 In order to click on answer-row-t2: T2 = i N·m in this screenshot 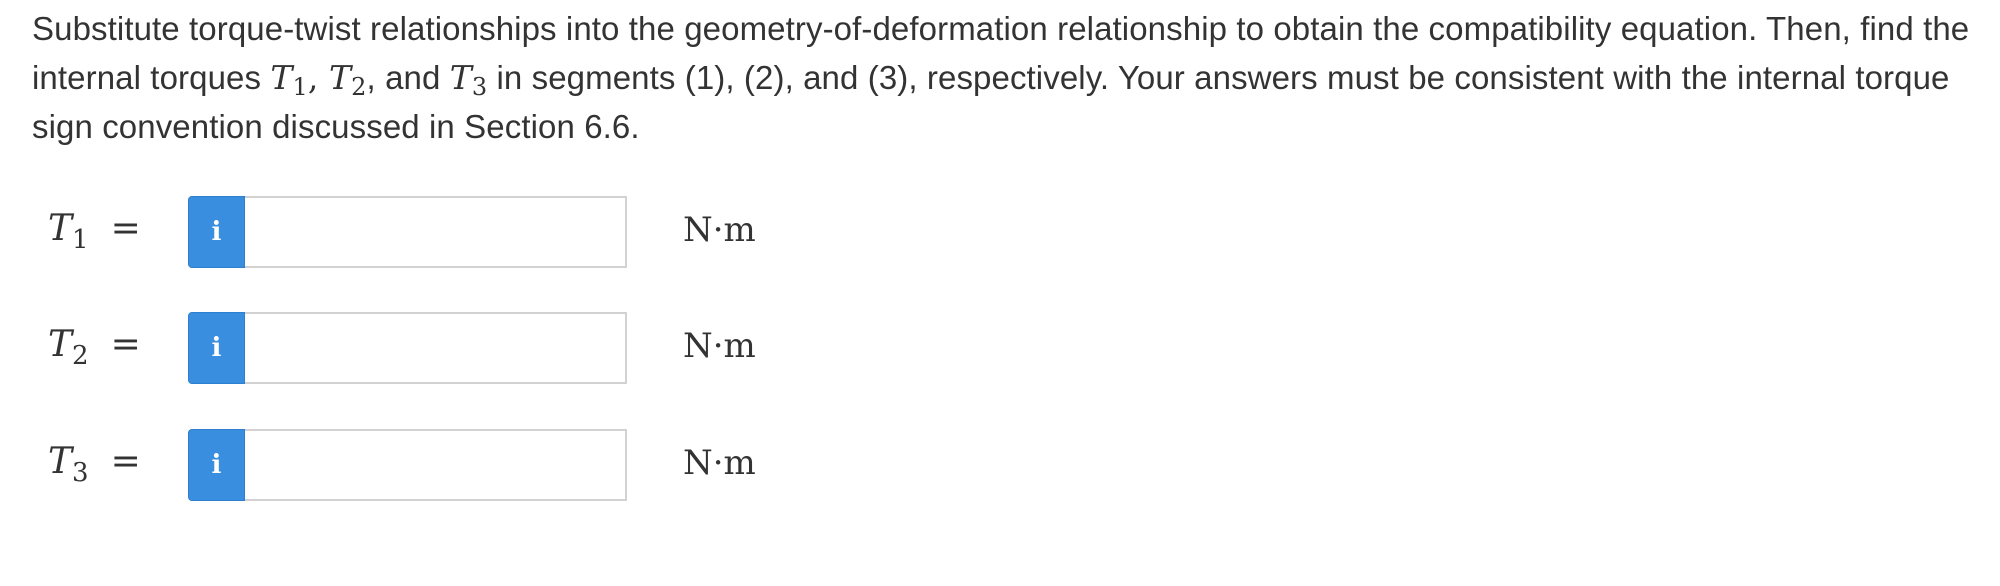, I will do `click(450, 349)`.